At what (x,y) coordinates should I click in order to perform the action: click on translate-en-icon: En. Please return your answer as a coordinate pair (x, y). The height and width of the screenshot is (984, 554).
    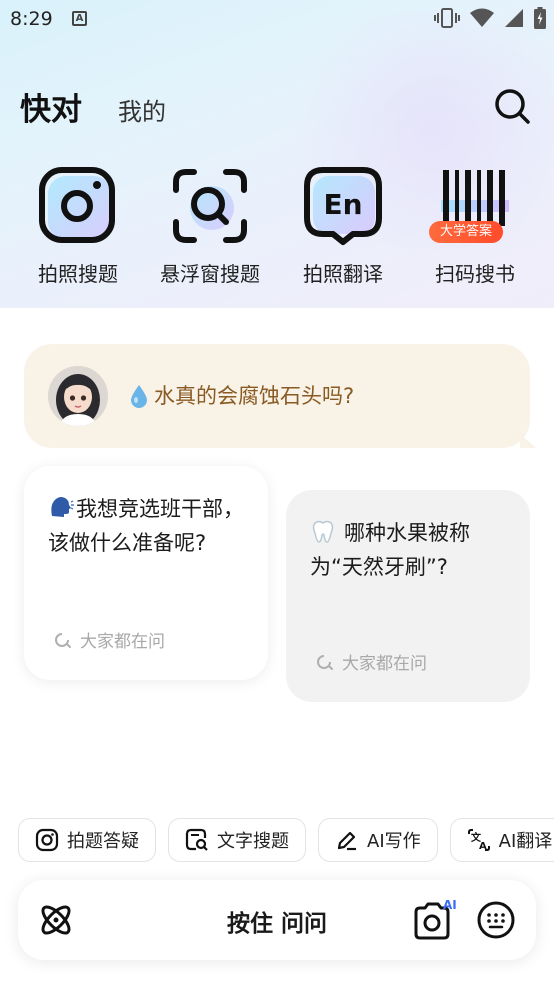
    Looking at the image, I should click on (343, 206).